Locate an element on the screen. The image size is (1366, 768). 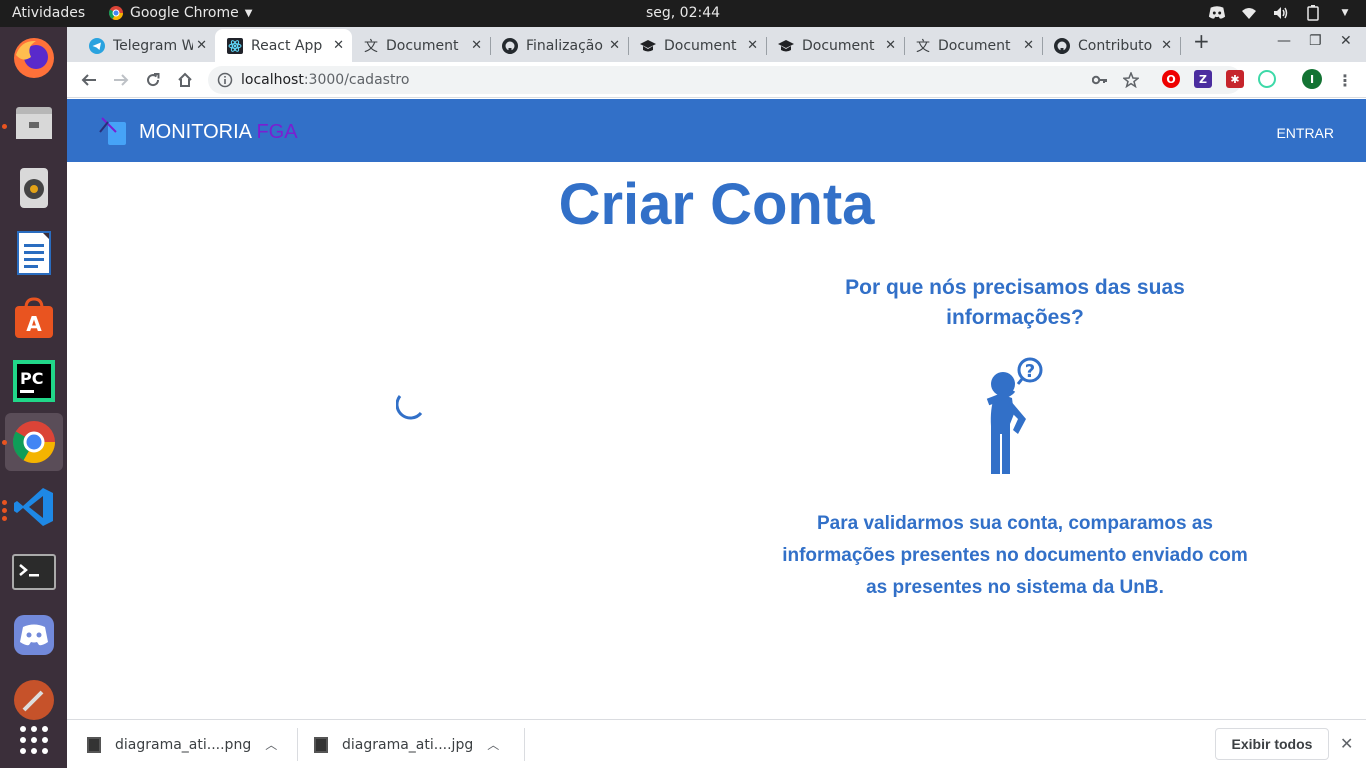
tab-document-4: 文 Document ✕ is located at coordinates (973, 45).